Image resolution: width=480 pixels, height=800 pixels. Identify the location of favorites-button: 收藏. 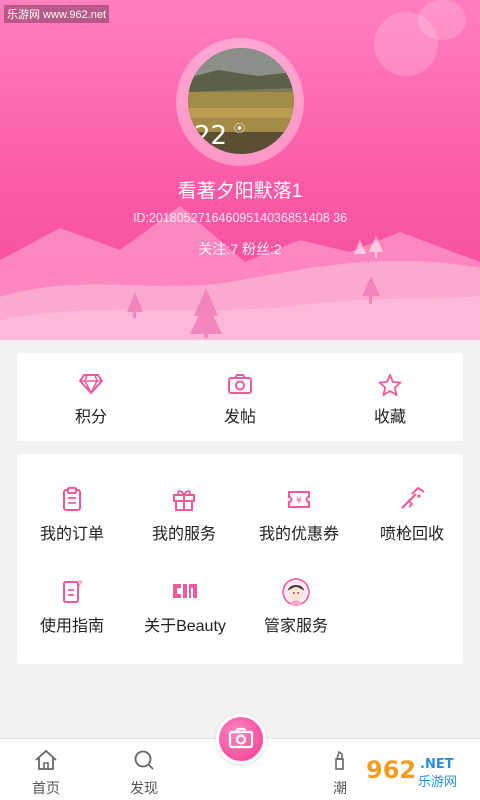
(390, 400).